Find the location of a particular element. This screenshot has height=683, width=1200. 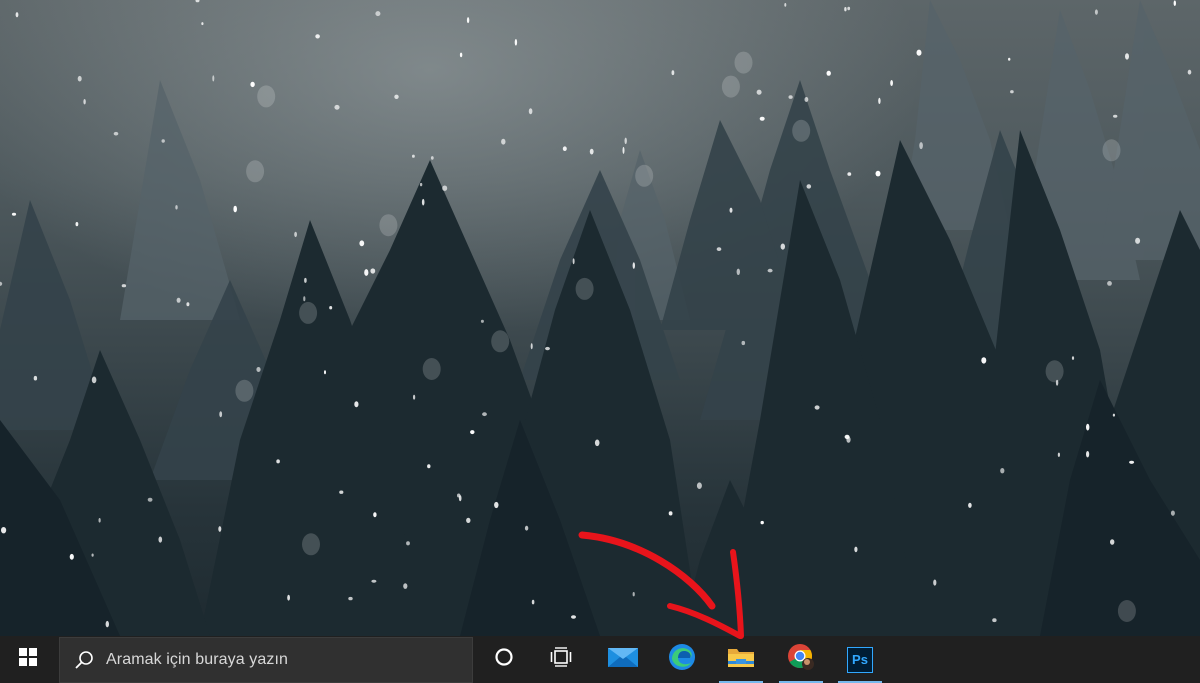

edge-browser-button is located at coordinates (682, 659).